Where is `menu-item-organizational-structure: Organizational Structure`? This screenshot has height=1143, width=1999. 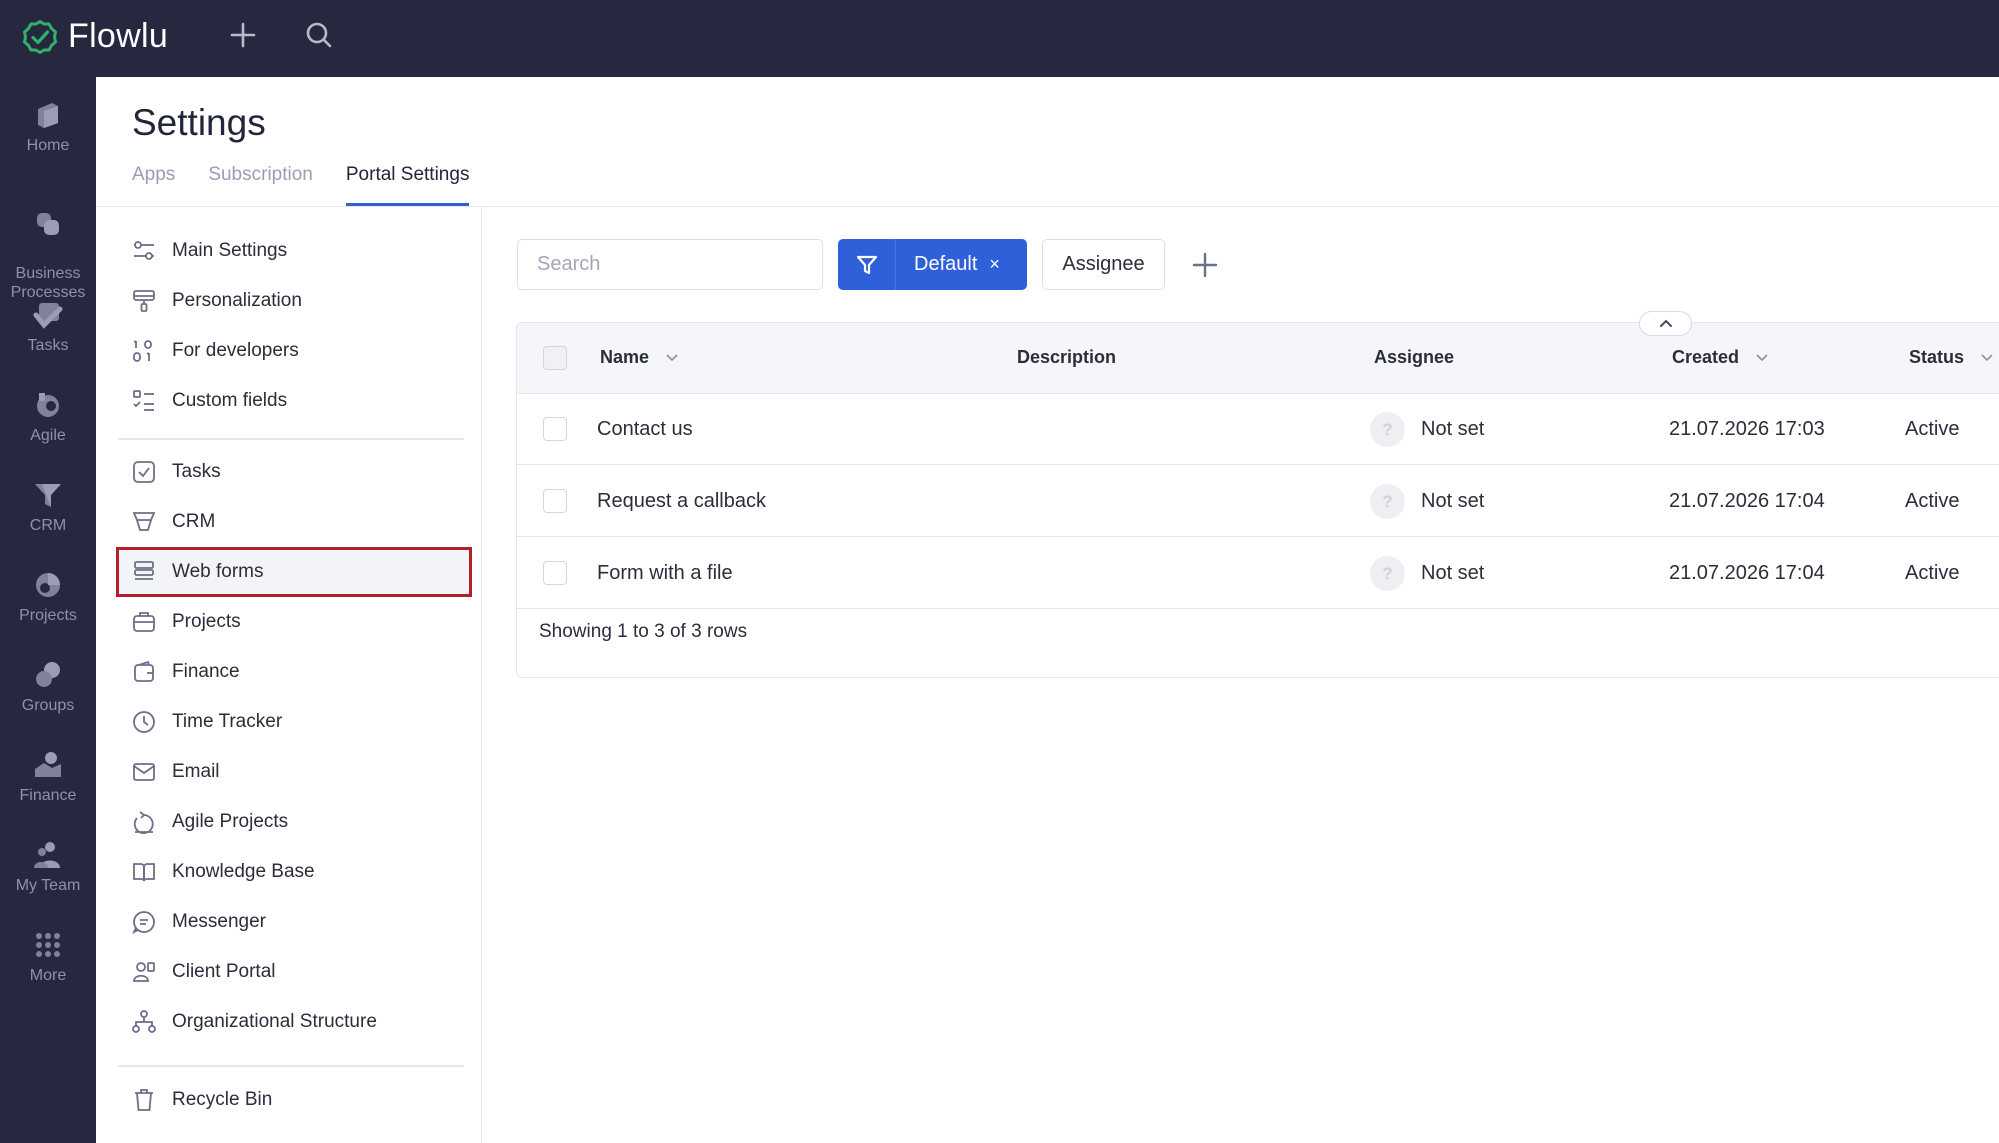
menu-item-organizational-structure: Organizational Structure is located at coordinates (294, 1022).